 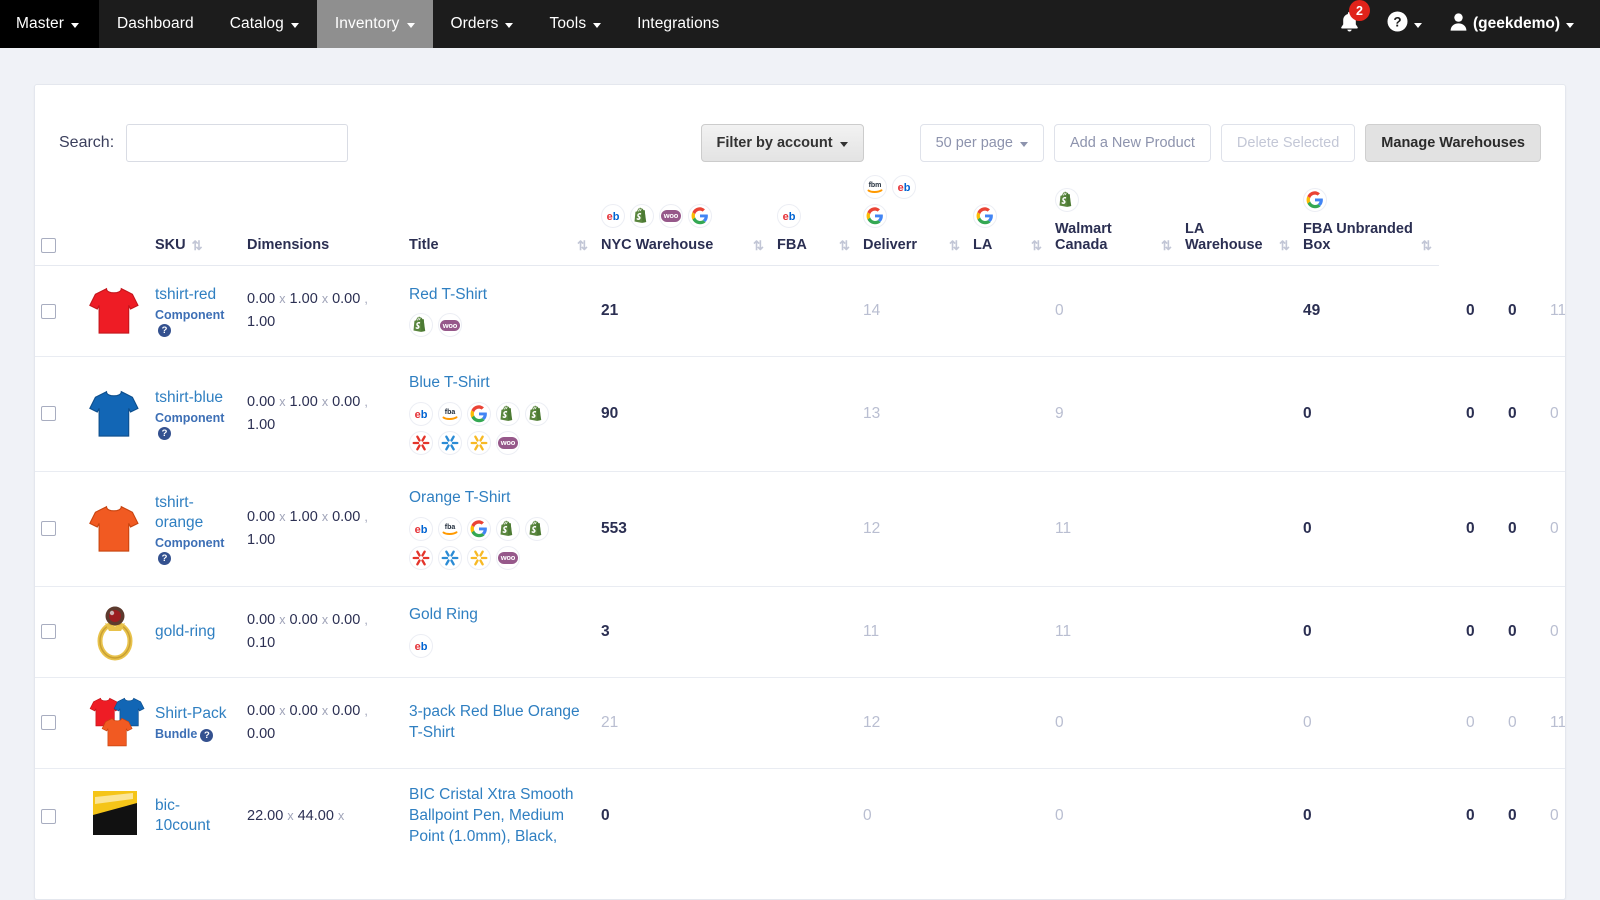 I want to click on nav-item-catalog: Catalog, so click(x=264, y=24).